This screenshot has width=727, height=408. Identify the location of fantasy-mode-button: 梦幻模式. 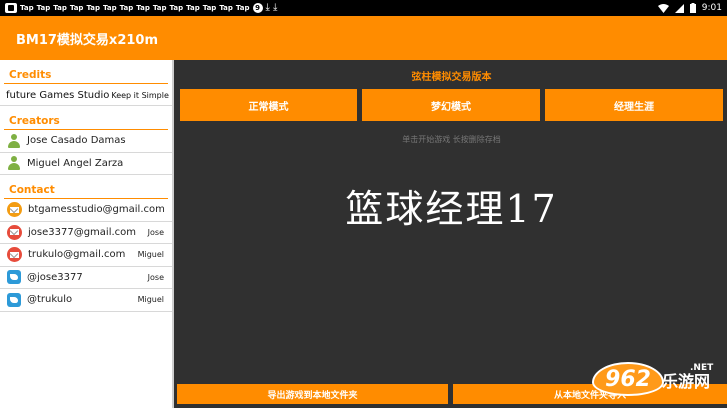
(451, 105).